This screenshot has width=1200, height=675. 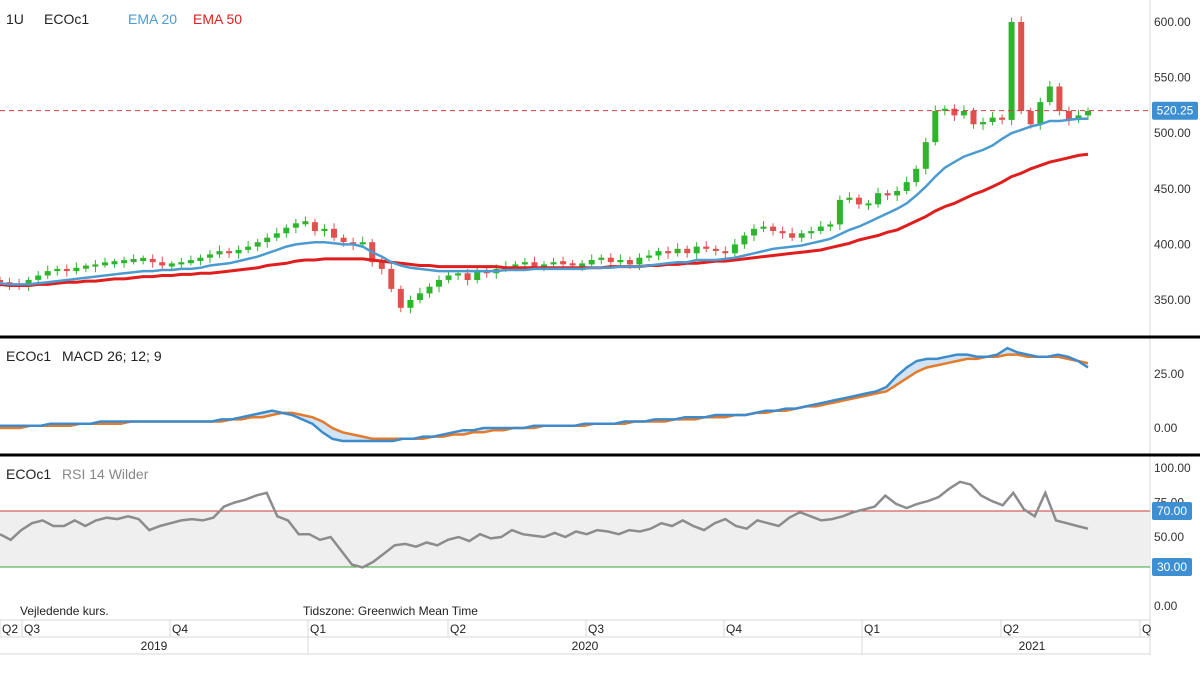 I want to click on rsi-band, so click(x=575, y=539).